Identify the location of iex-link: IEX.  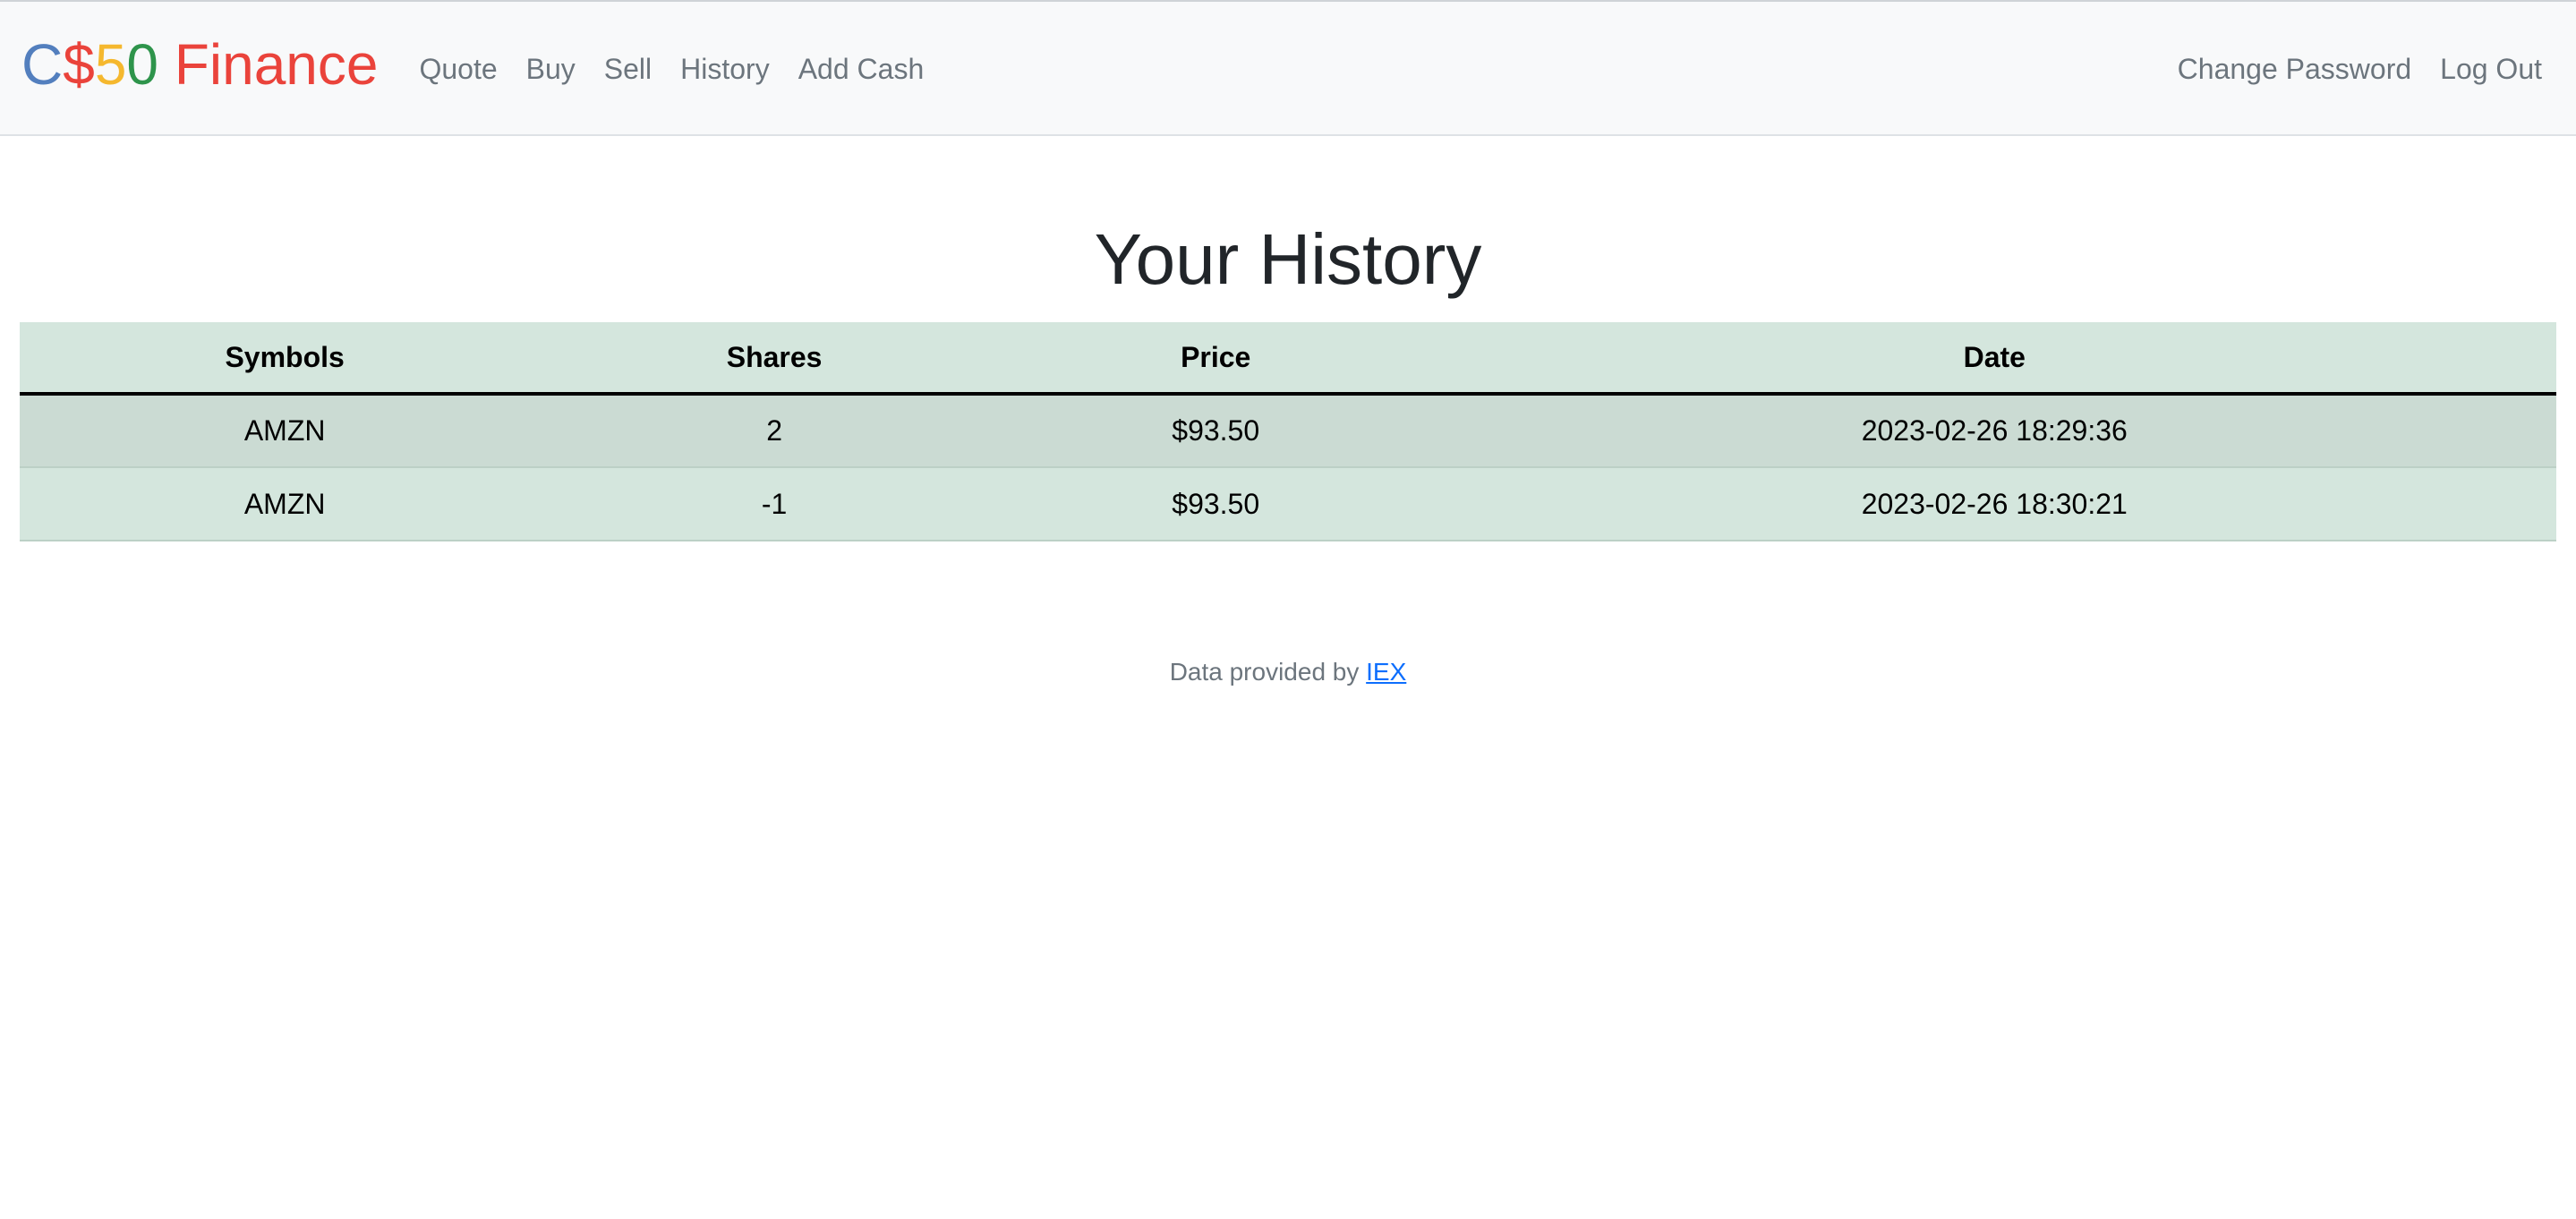
(1386, 672).